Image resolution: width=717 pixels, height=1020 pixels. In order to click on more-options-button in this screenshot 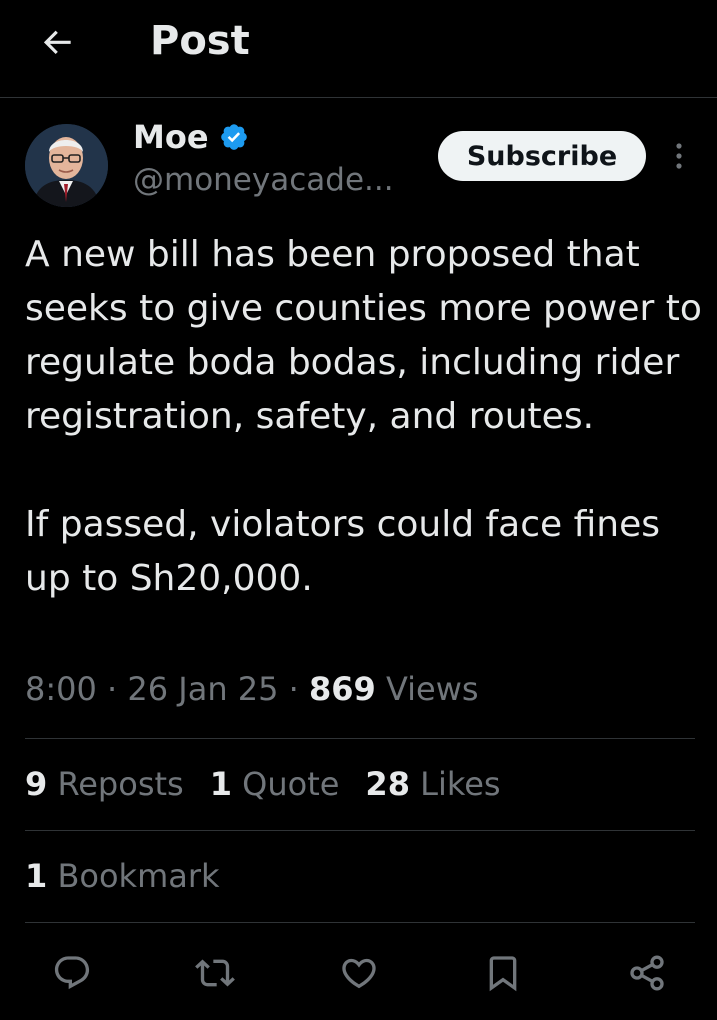, I will do `click(679, 156)`.